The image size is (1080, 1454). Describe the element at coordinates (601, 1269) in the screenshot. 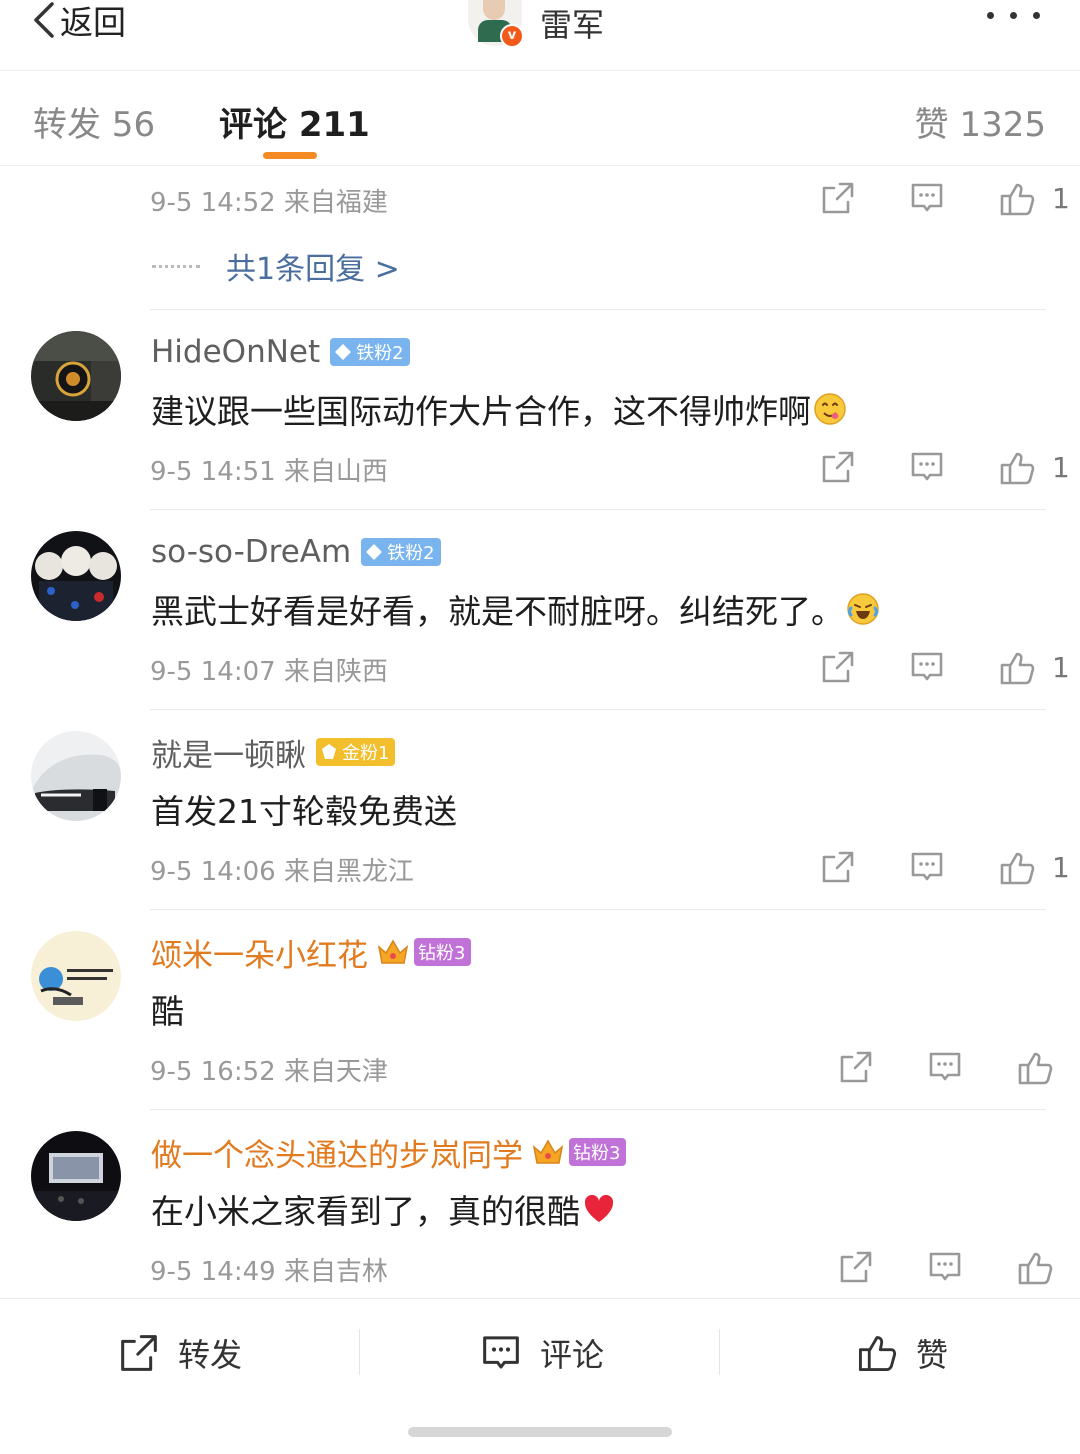

I see `comment-meta: 9-5 14:49 来自吉林` at that location.